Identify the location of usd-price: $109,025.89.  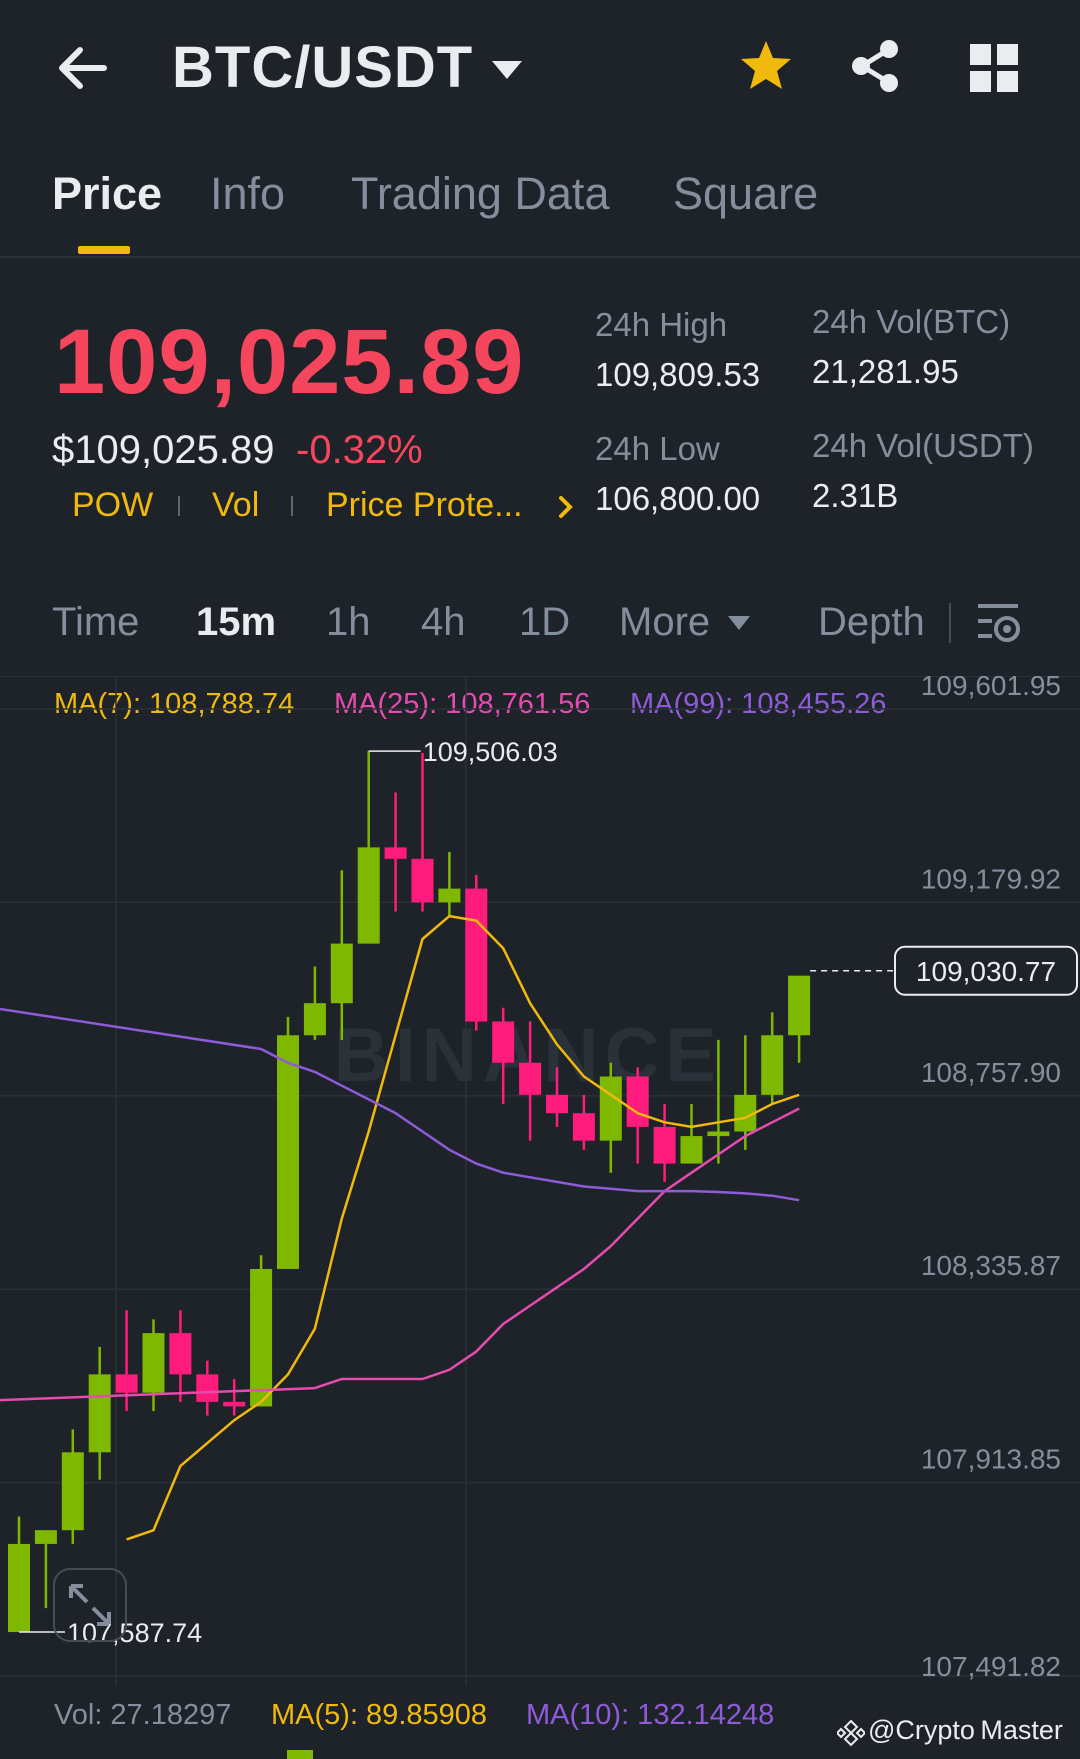
(163, 450).